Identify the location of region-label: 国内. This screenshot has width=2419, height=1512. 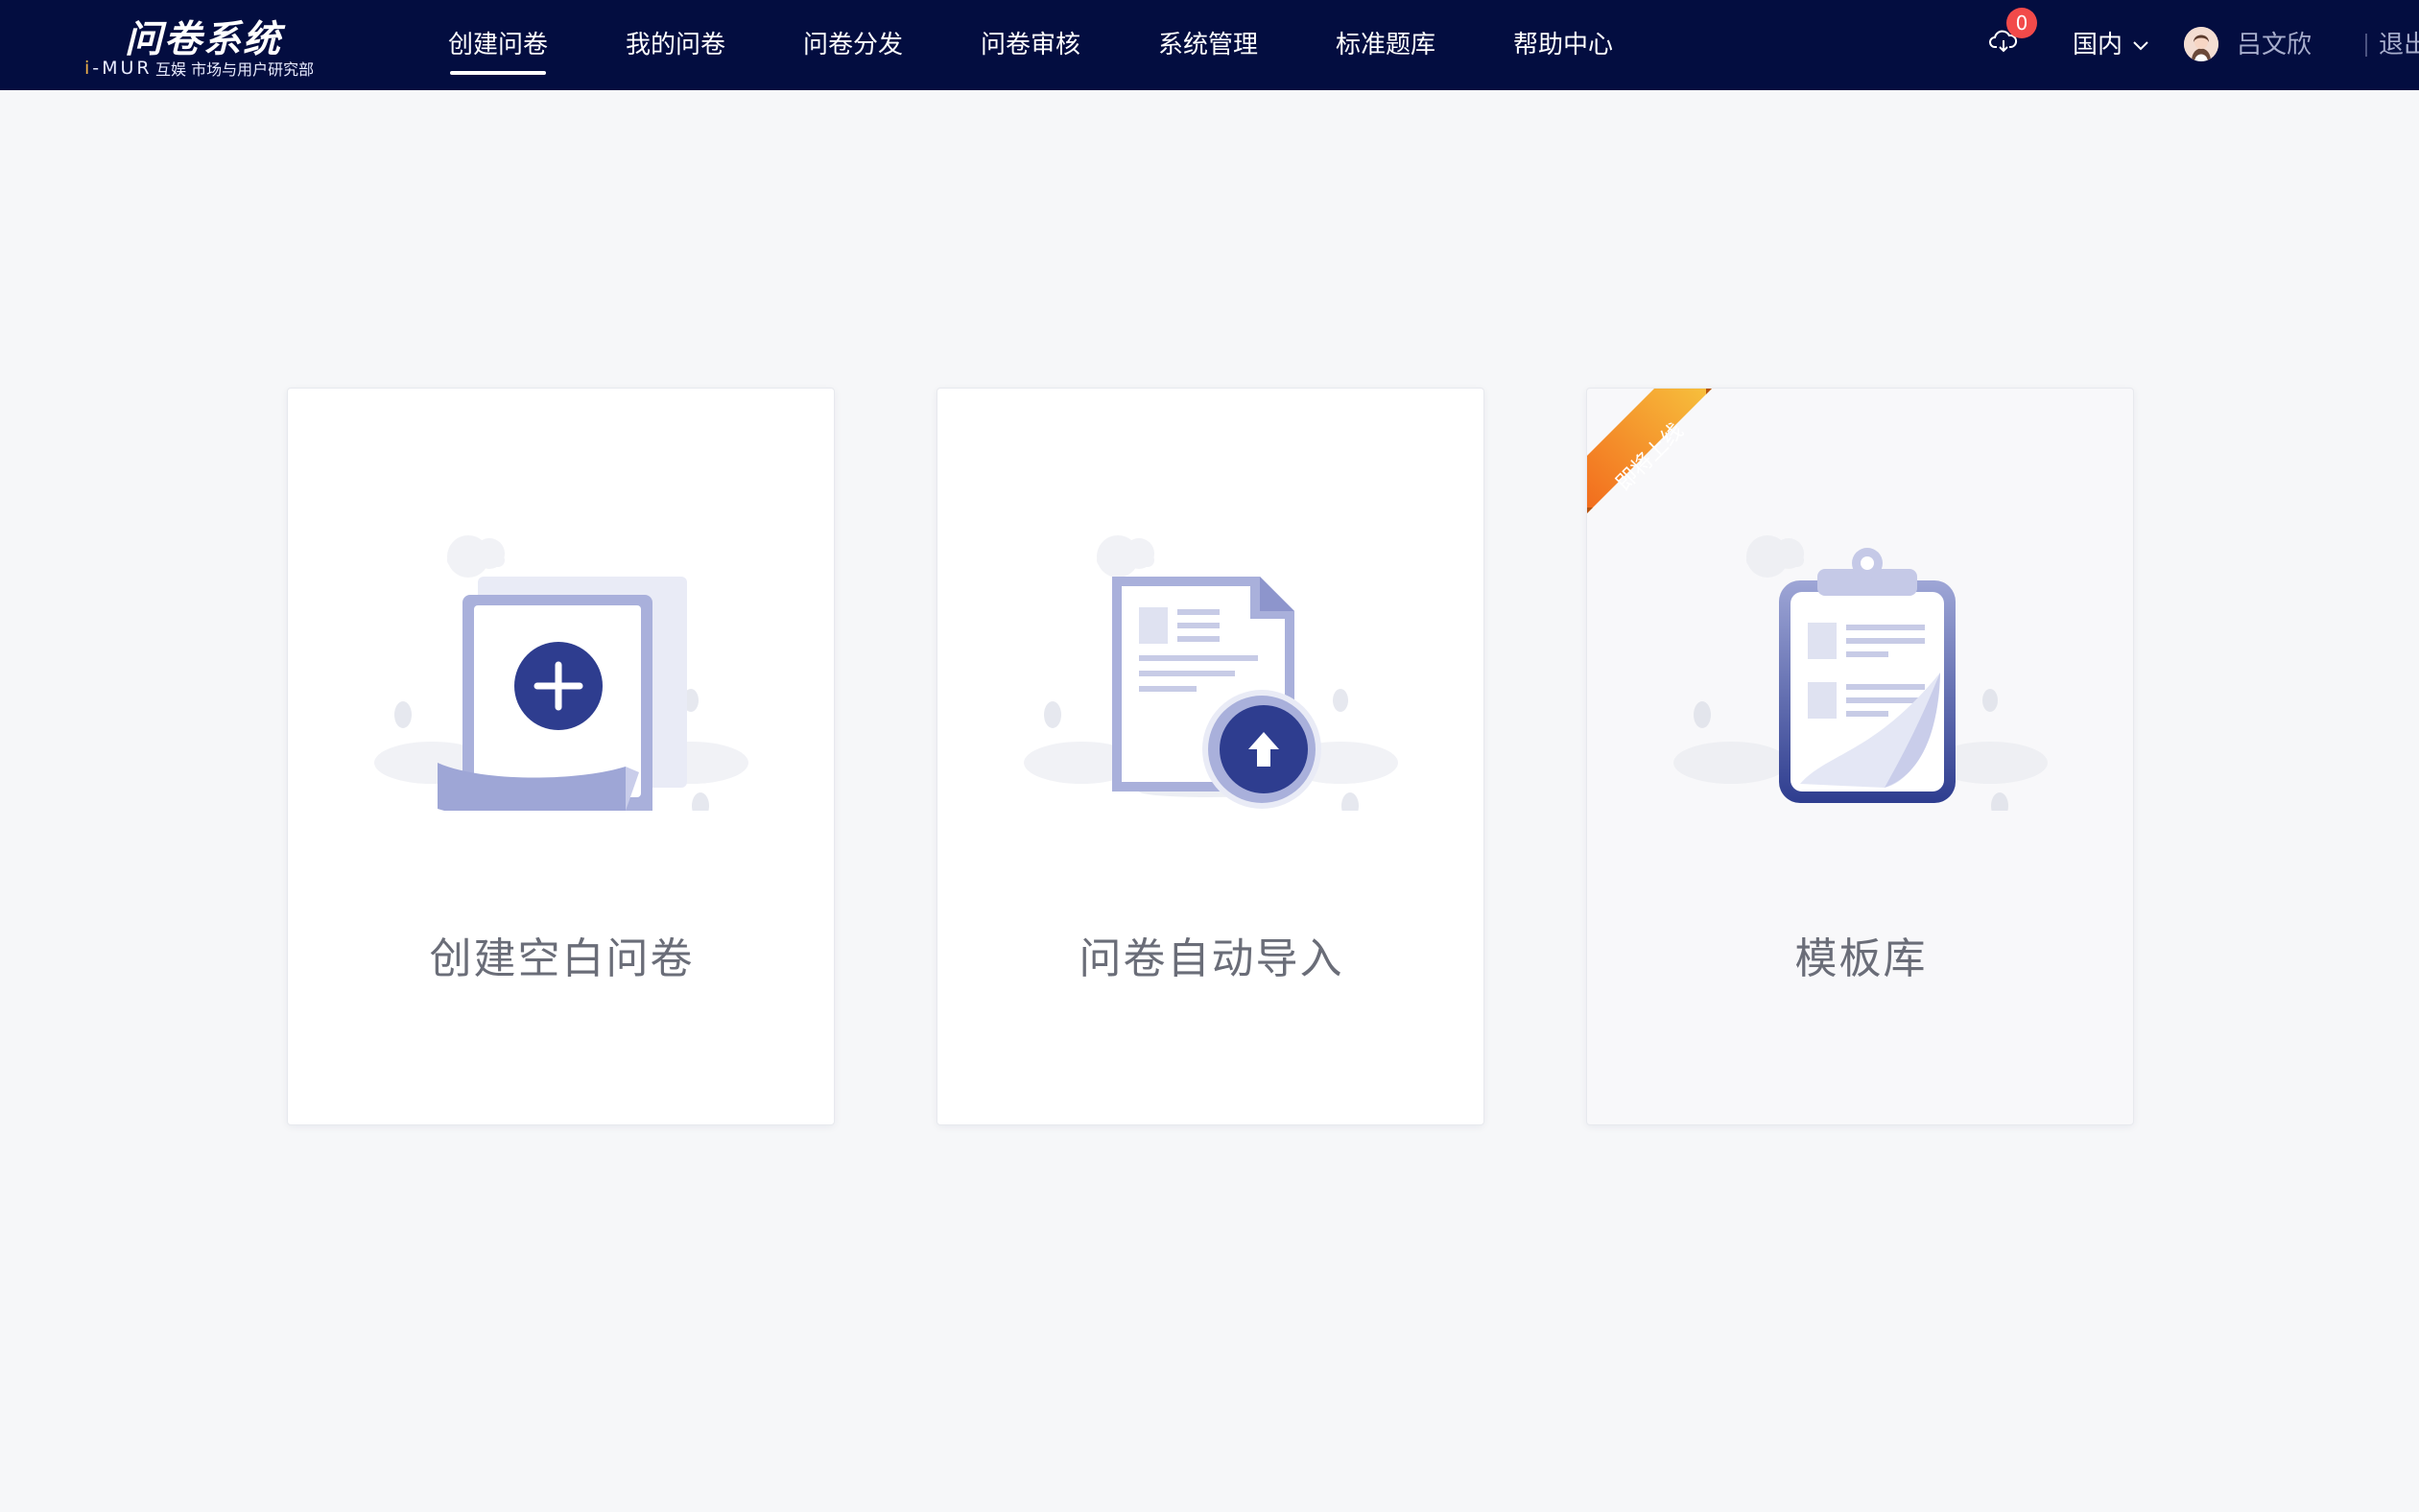
(2098, 45).